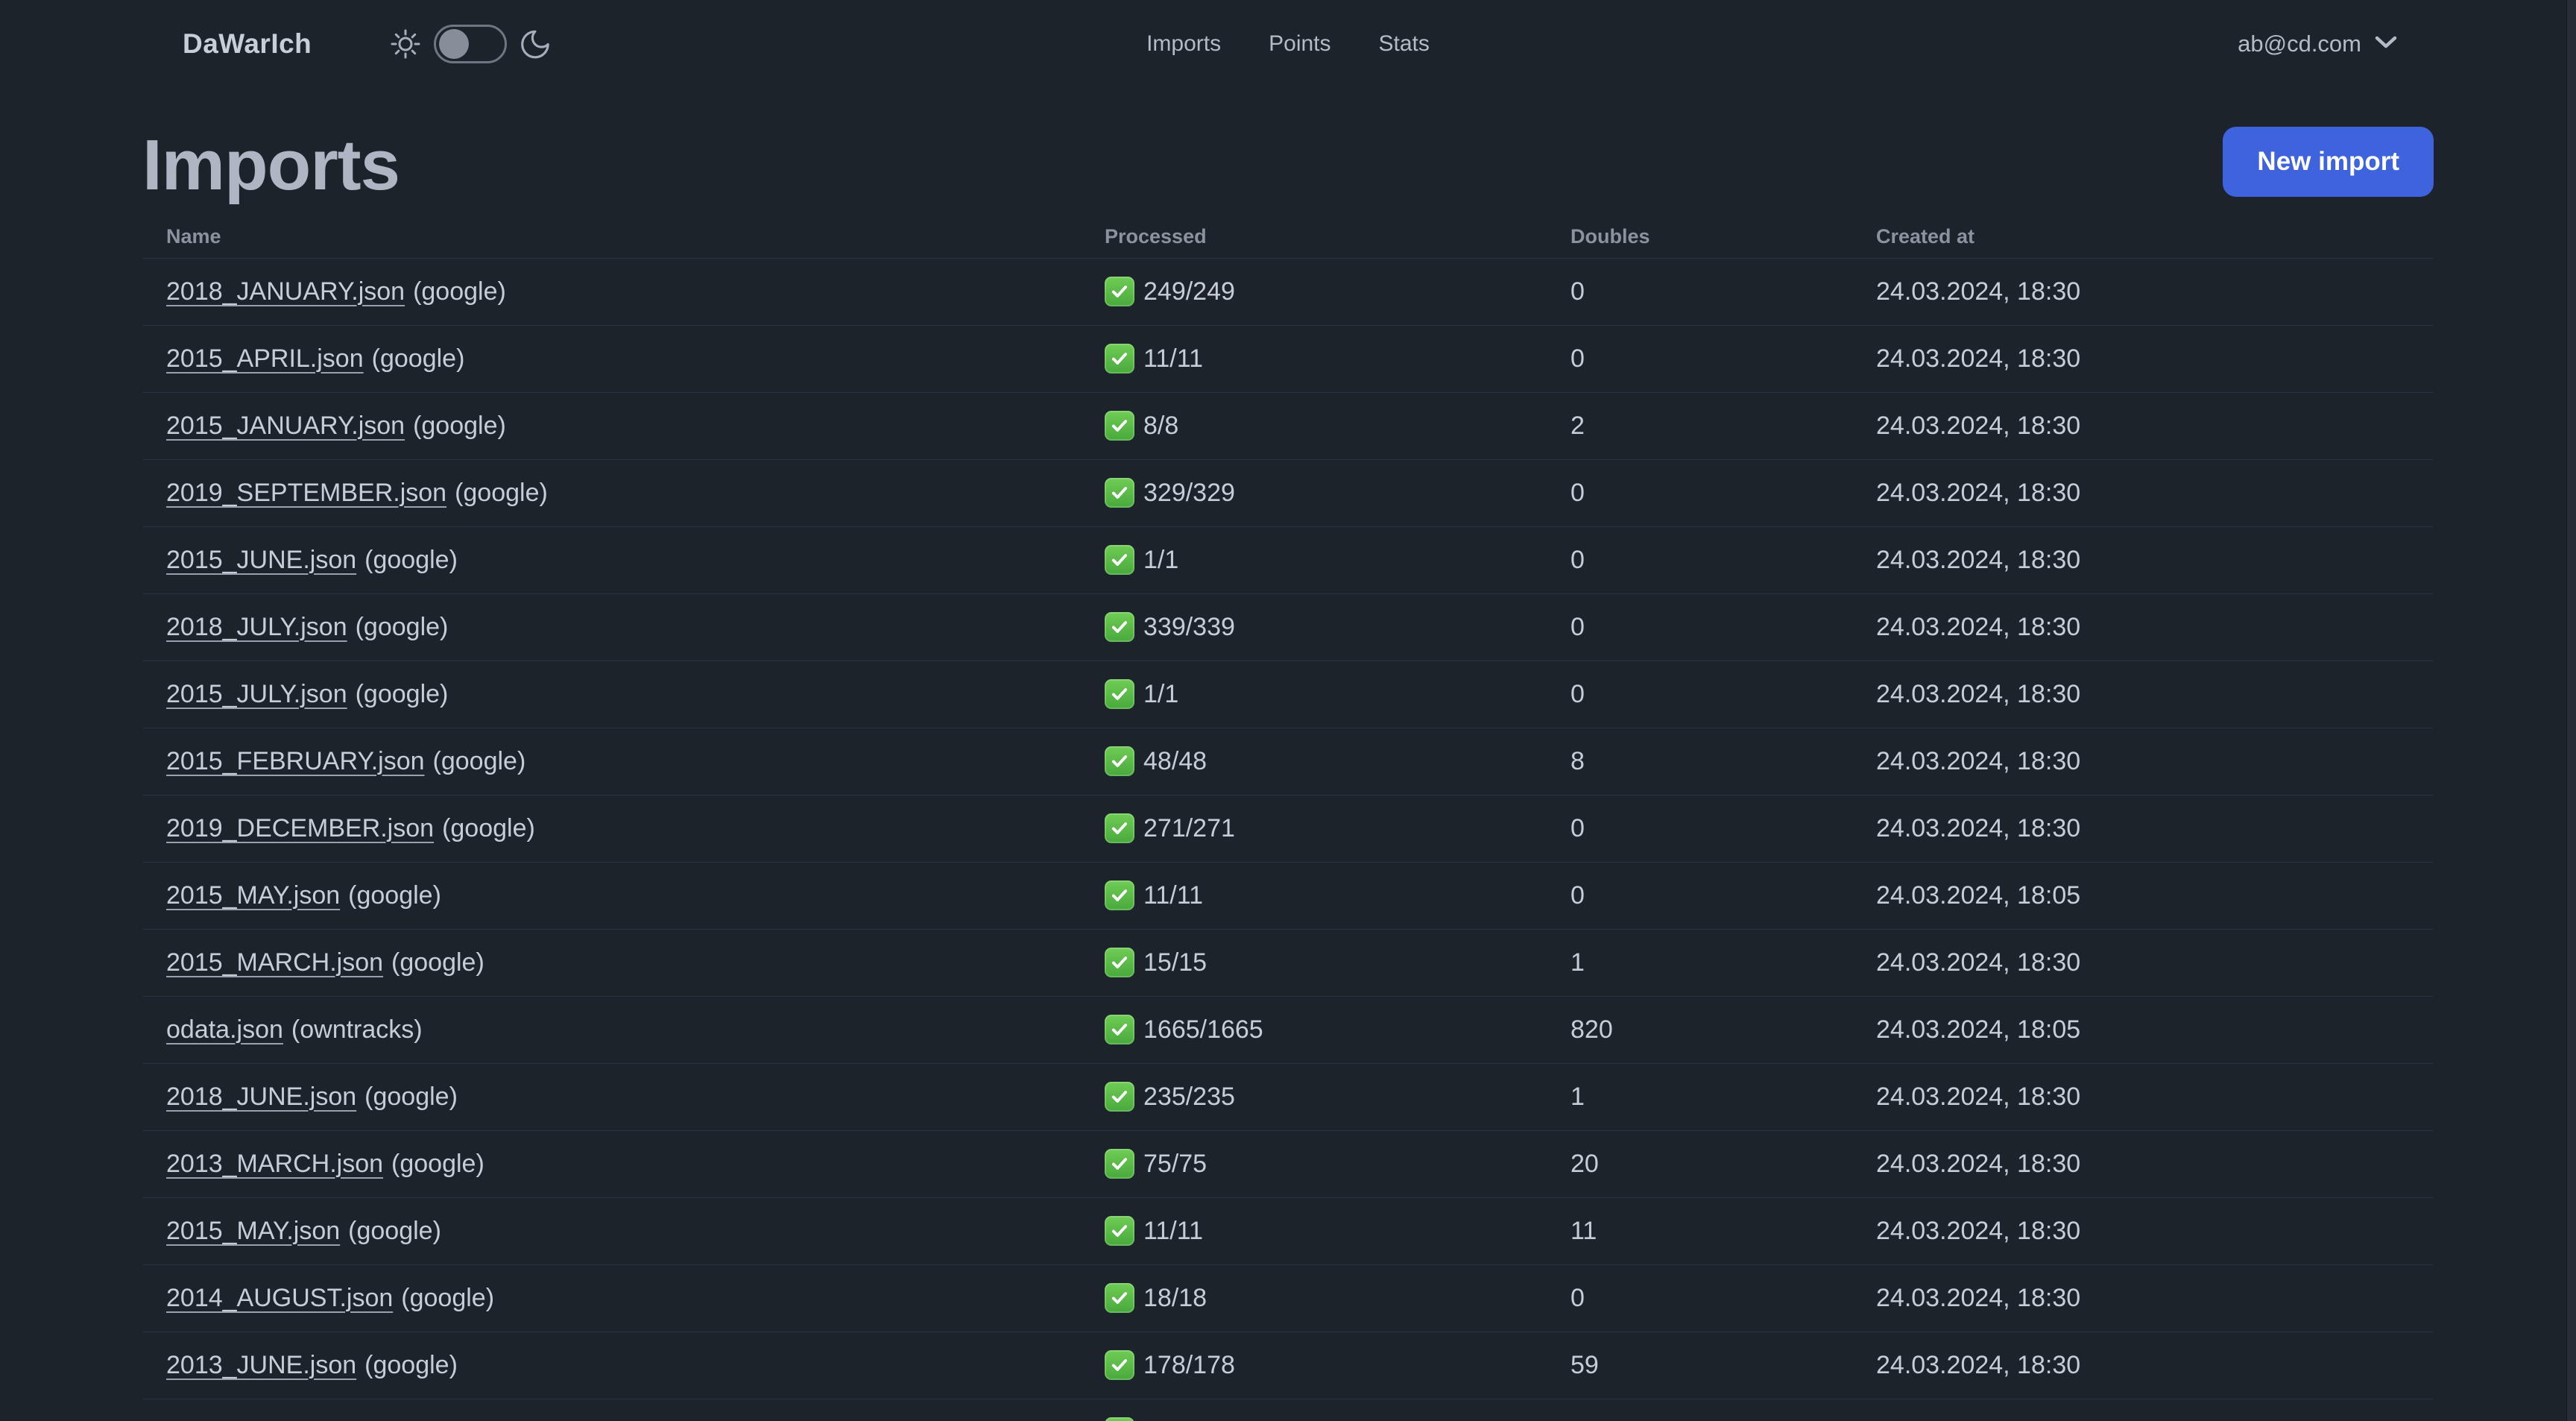 This screenshot has height=1421, width=2576. I want to click on processed-count: 18/18, so click(1175, 1297).